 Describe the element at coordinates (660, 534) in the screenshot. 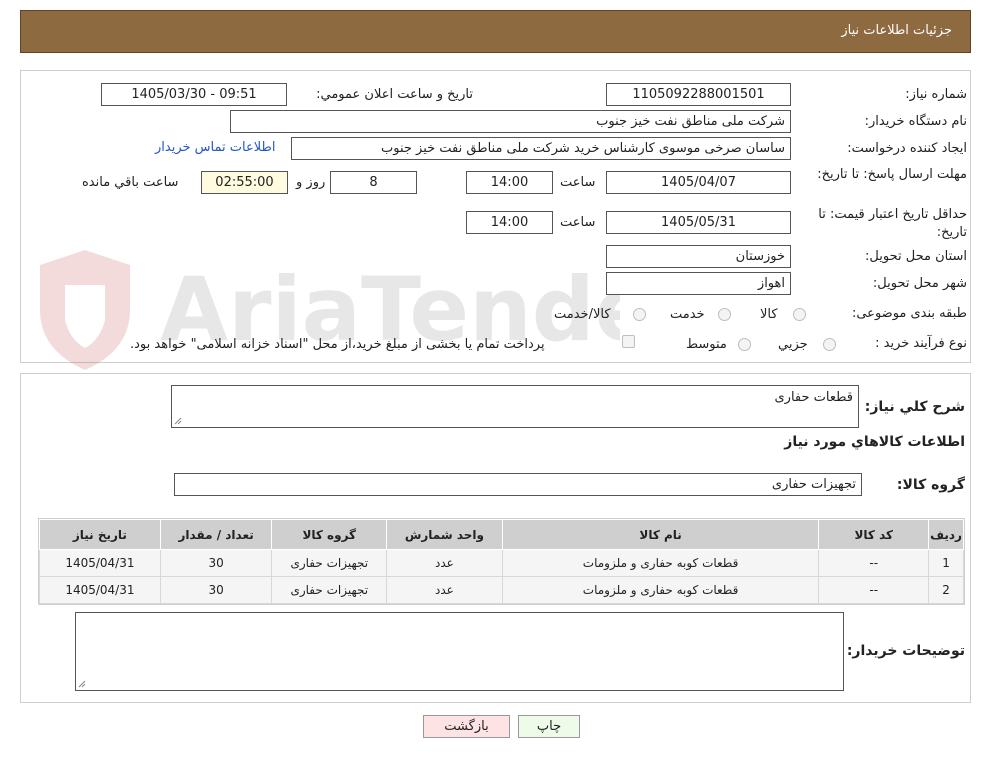

I see `col-header-name: نام کالا` at that location.